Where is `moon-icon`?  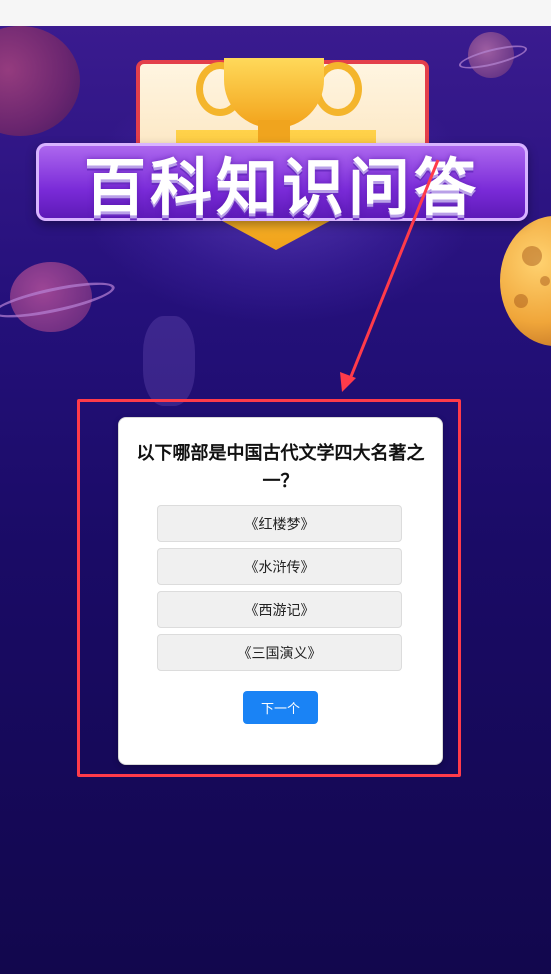 moon-icon is located at coordinates (525, 281).